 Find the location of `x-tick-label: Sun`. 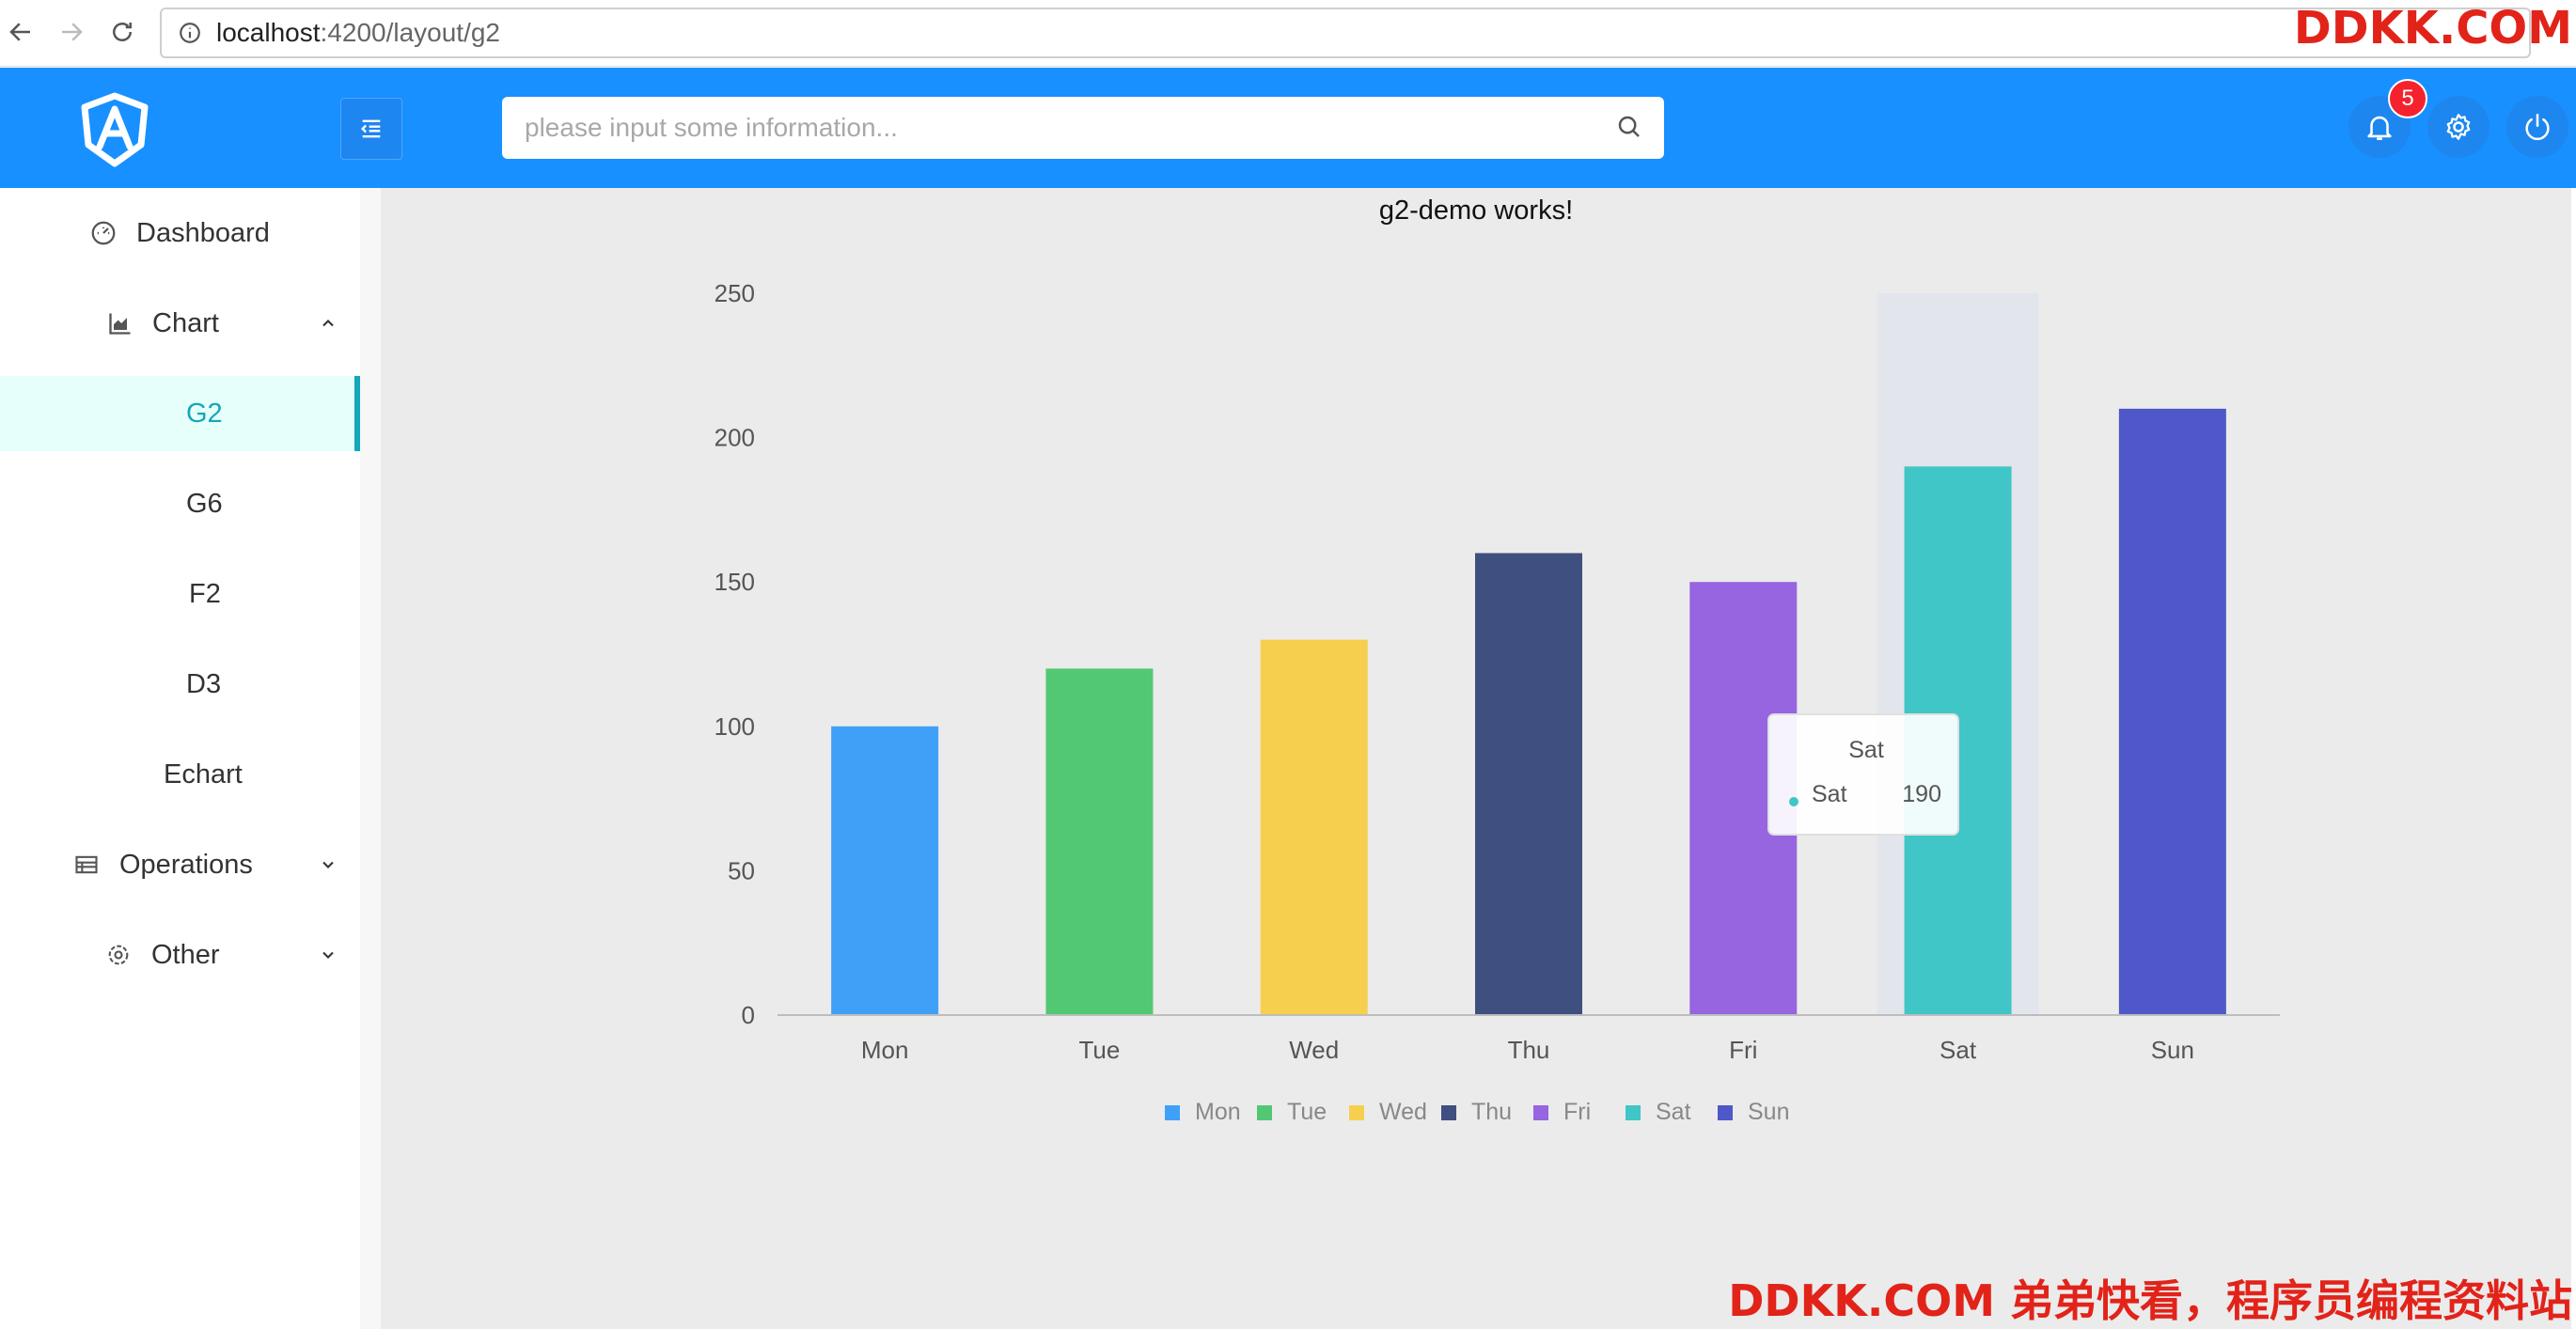

x-tick-label: Sun is located at coordinates (2172, 1050).